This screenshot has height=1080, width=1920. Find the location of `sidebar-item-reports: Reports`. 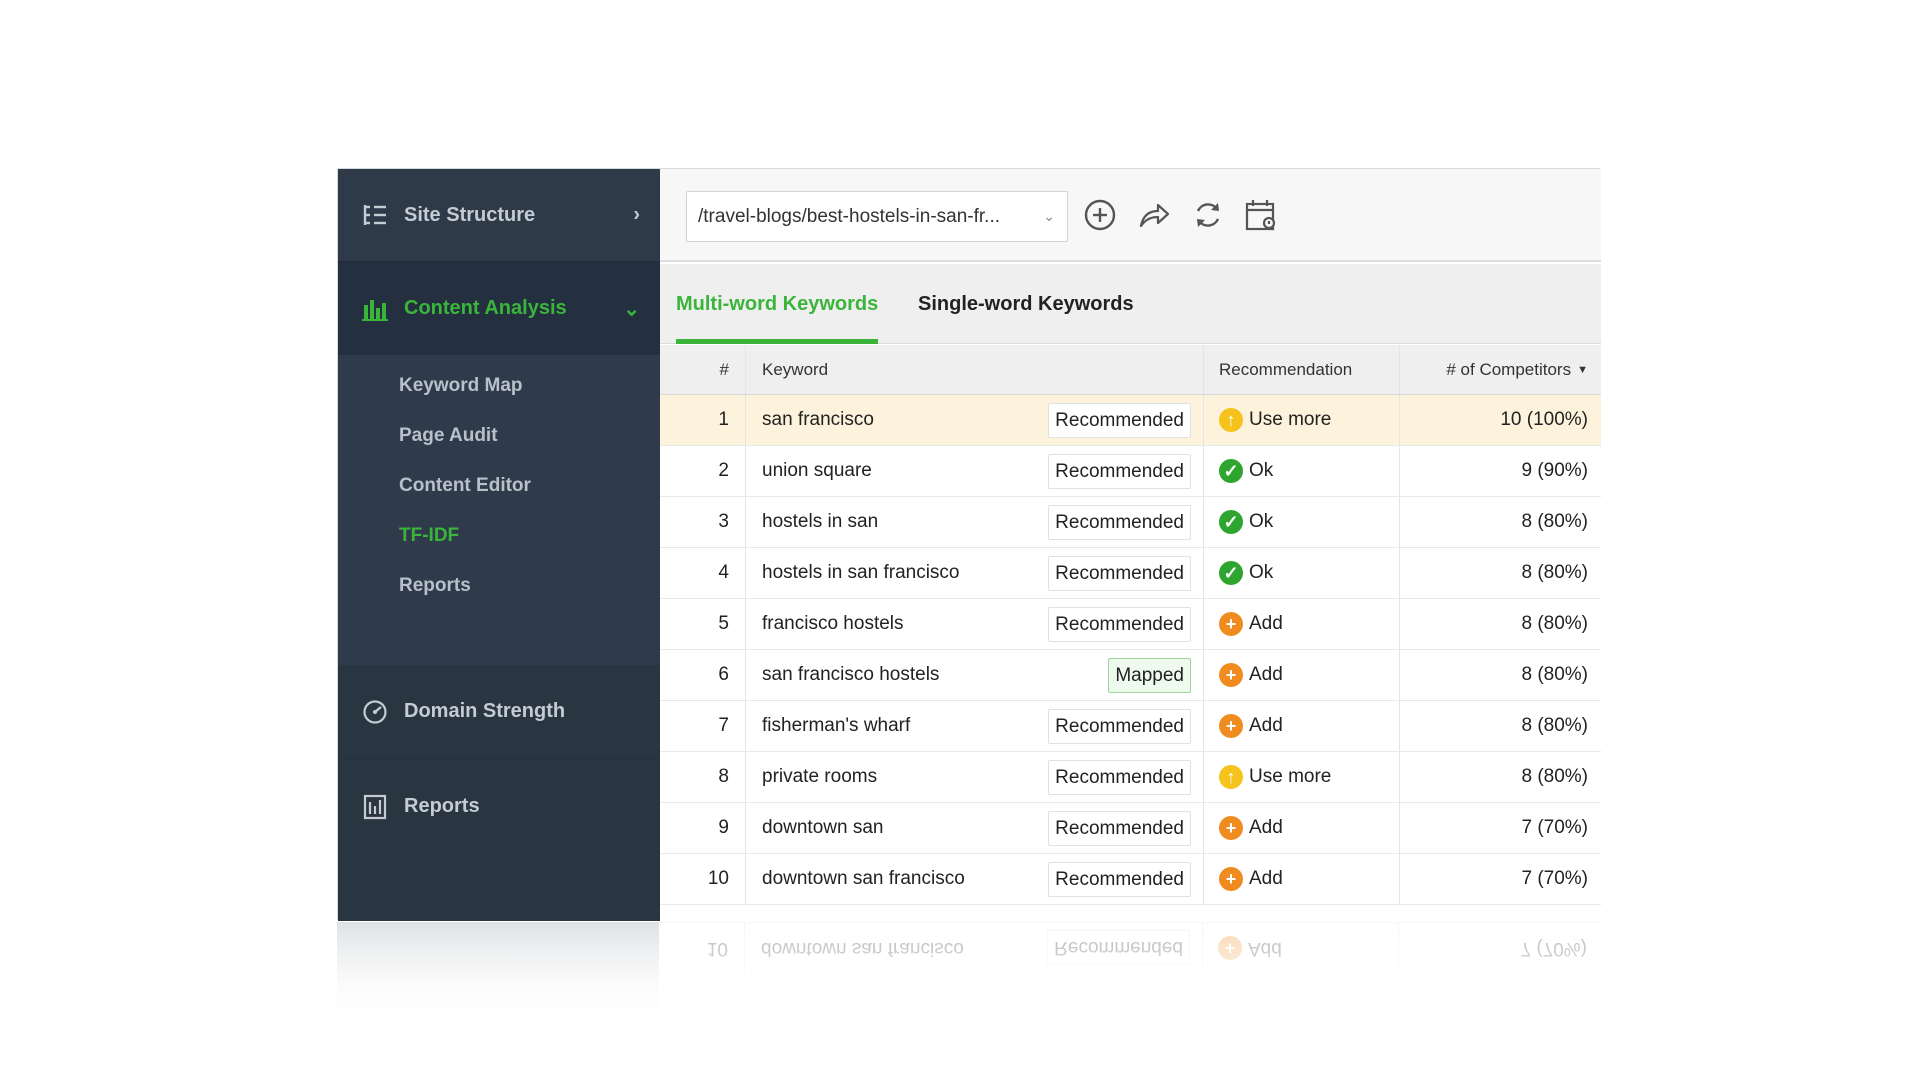

sidebar-item-reports: Reports is located at coordinates (499, 806).